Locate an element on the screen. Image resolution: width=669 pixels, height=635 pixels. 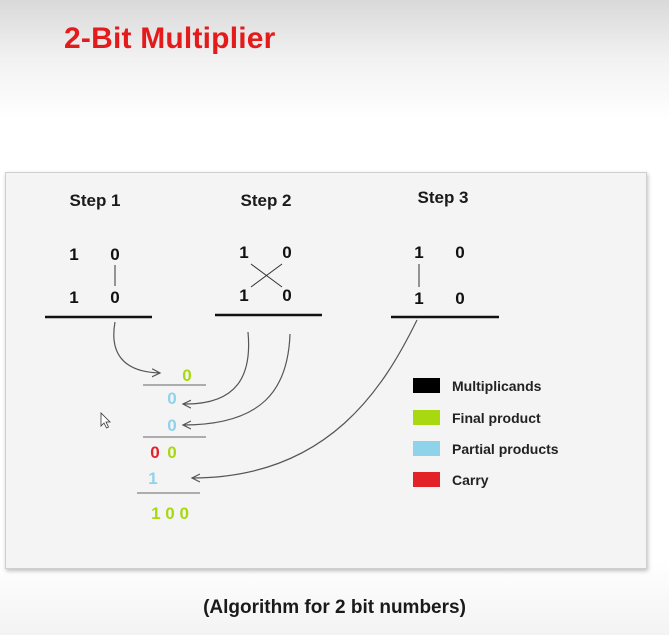
row-3-partial-bit: 0 is located at coordinates (171, 425).